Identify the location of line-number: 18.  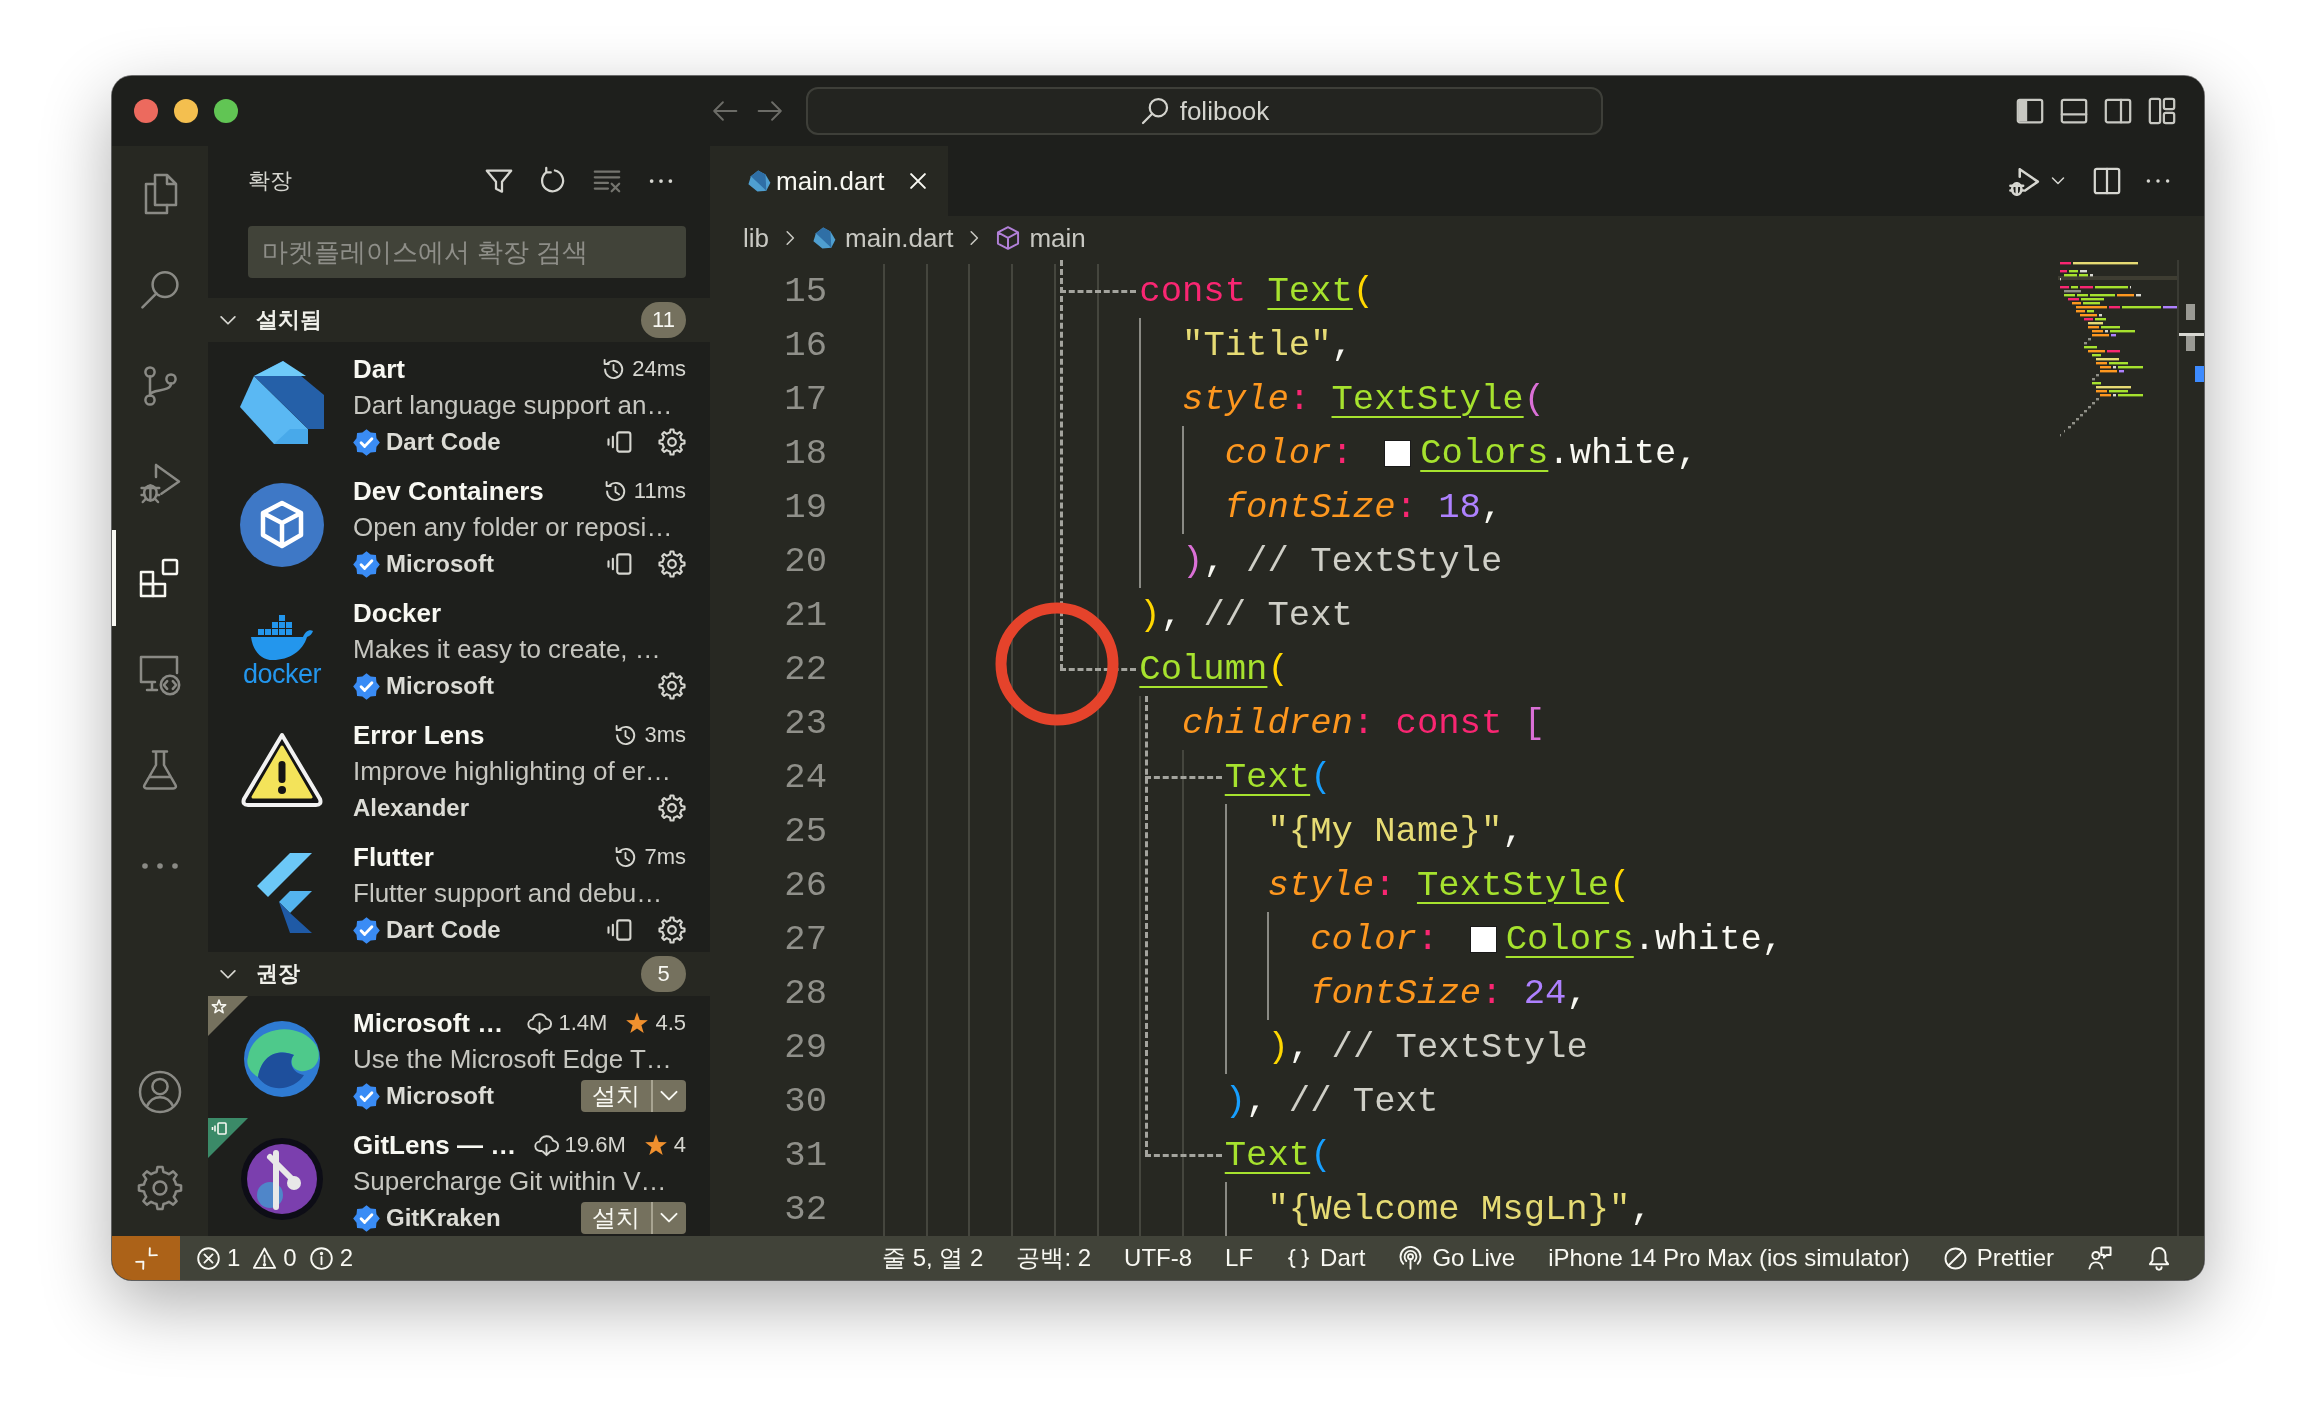
(805, 453).